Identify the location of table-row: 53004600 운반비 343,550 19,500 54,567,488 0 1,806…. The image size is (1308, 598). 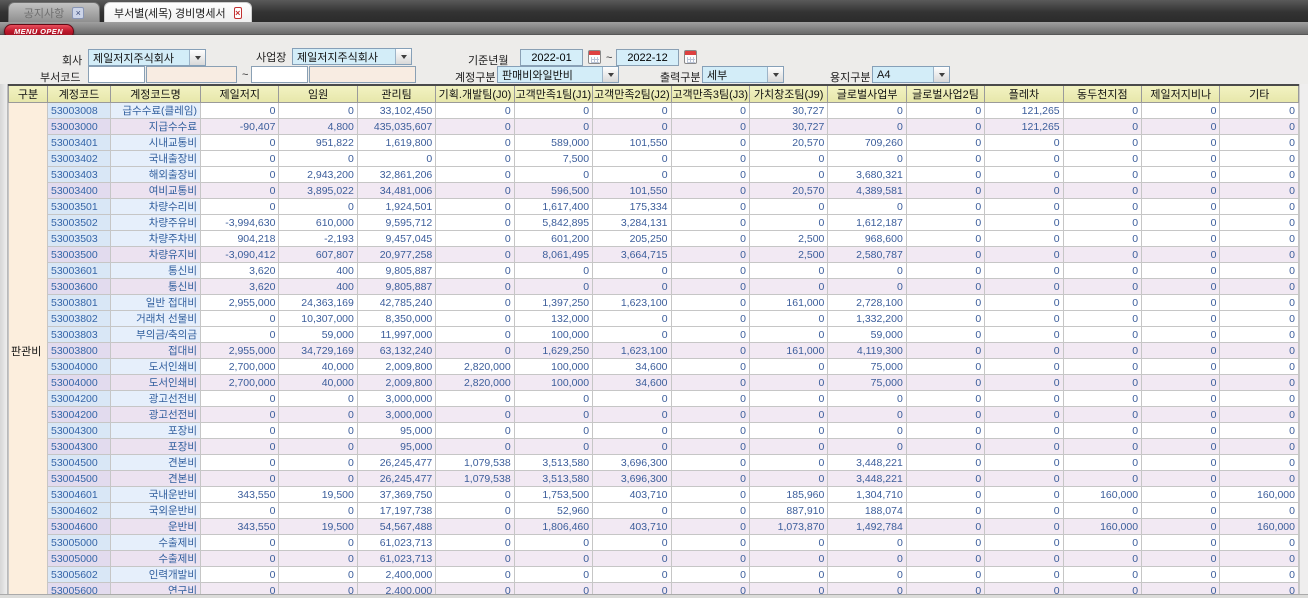
(654, 526).